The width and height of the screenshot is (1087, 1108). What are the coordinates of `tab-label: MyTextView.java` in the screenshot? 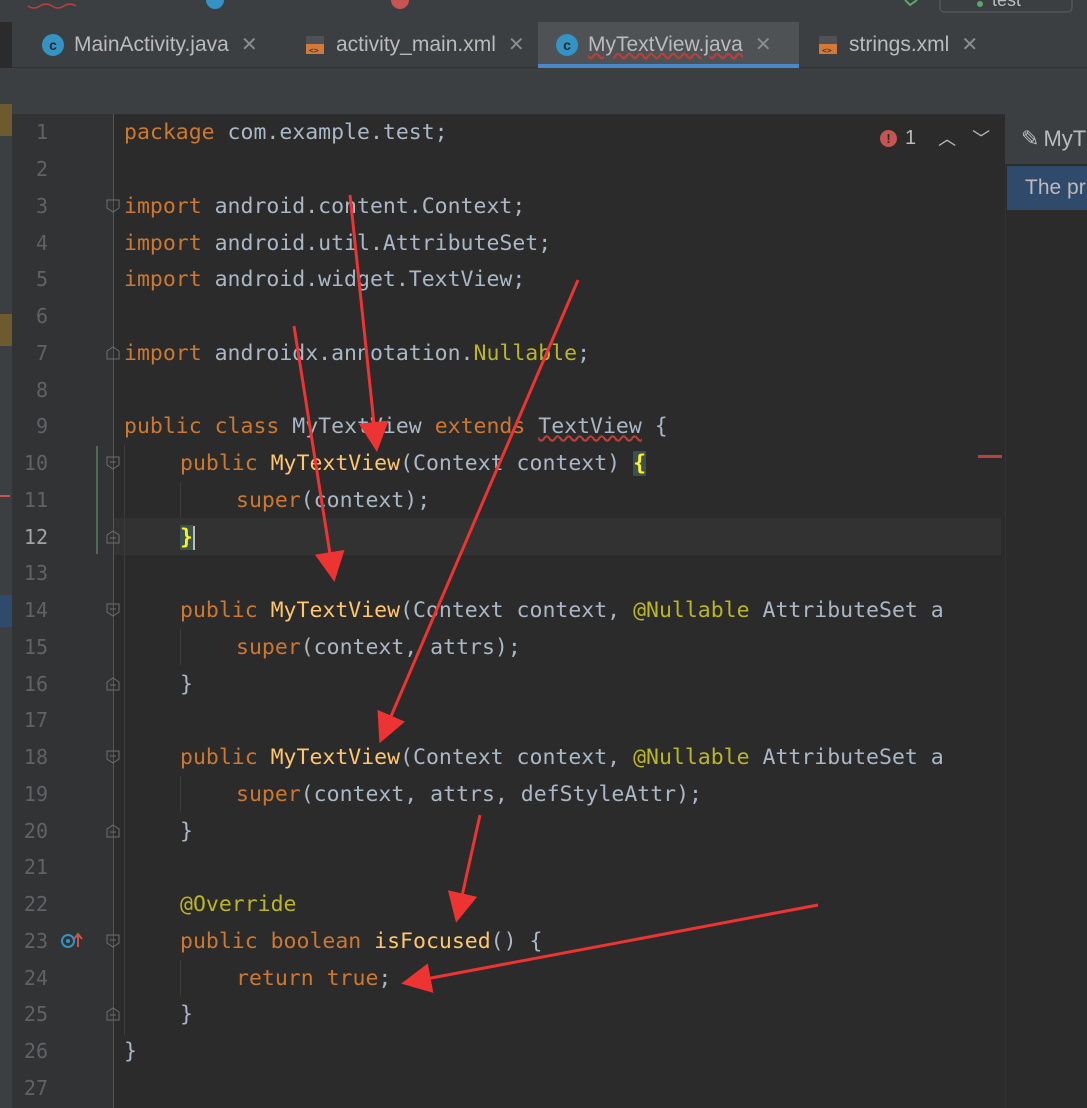 It's located at (665, 44).